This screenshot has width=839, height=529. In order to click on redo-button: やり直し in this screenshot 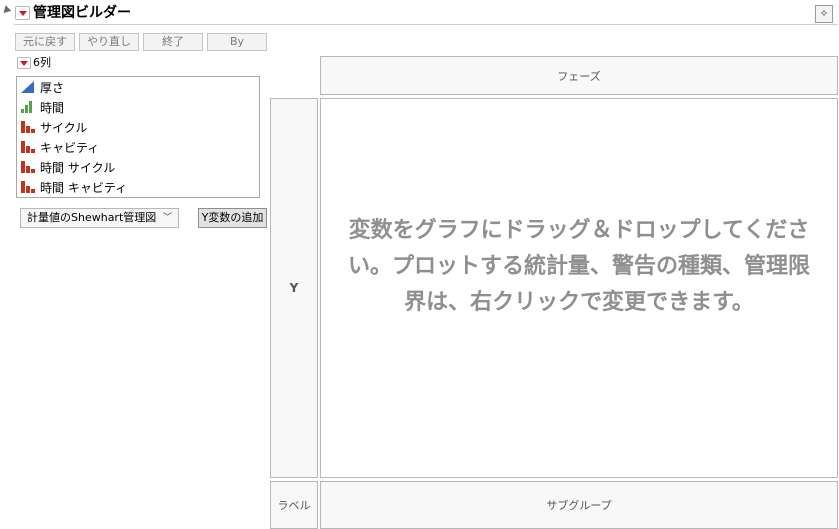, I will do `click(109, 42)`.